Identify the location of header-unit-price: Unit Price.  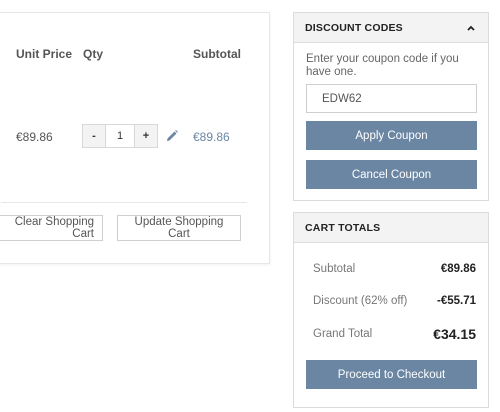
(44, 54).